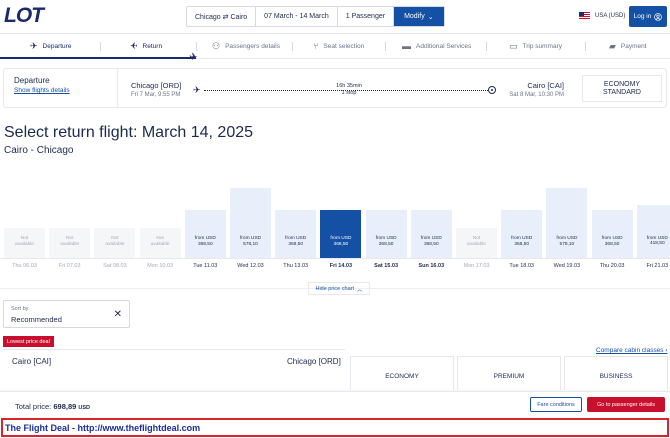  Describe the element at coordinates (666, 350) in the screenshot. I see `chevron-right-icon: ›` at that location.